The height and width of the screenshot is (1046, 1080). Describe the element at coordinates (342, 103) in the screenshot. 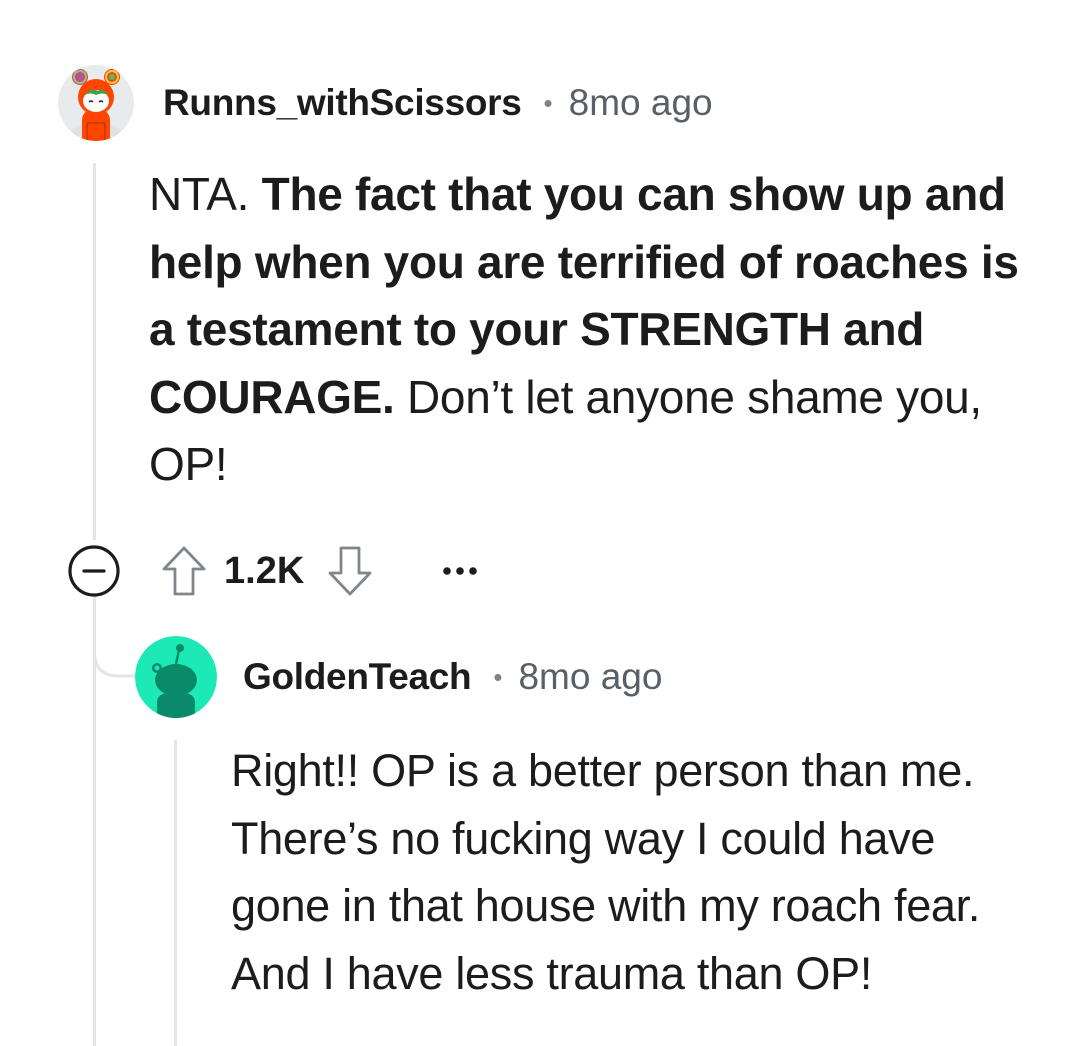

I see `username: Runns_withScissors` at that location.